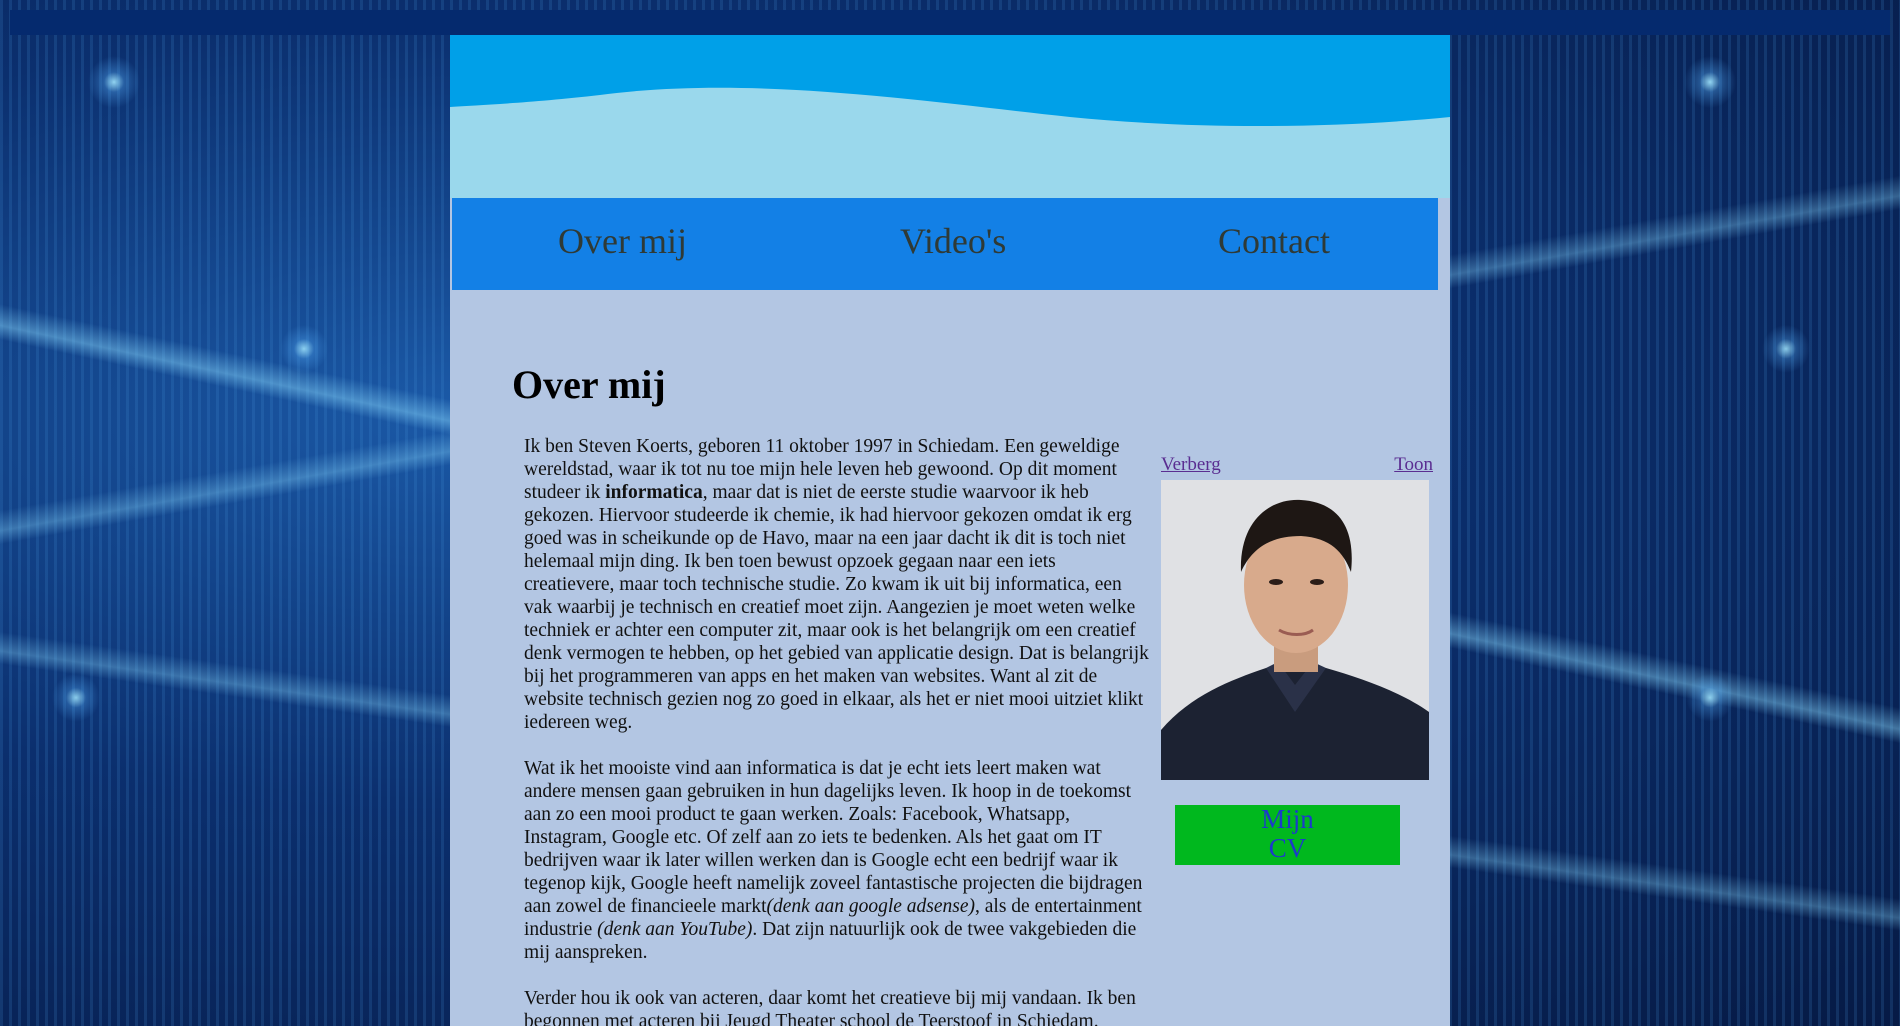 This screenshot has width=1900, height=1026. I want to click on hide-photo-link: Verberg, so click(1191, 465).